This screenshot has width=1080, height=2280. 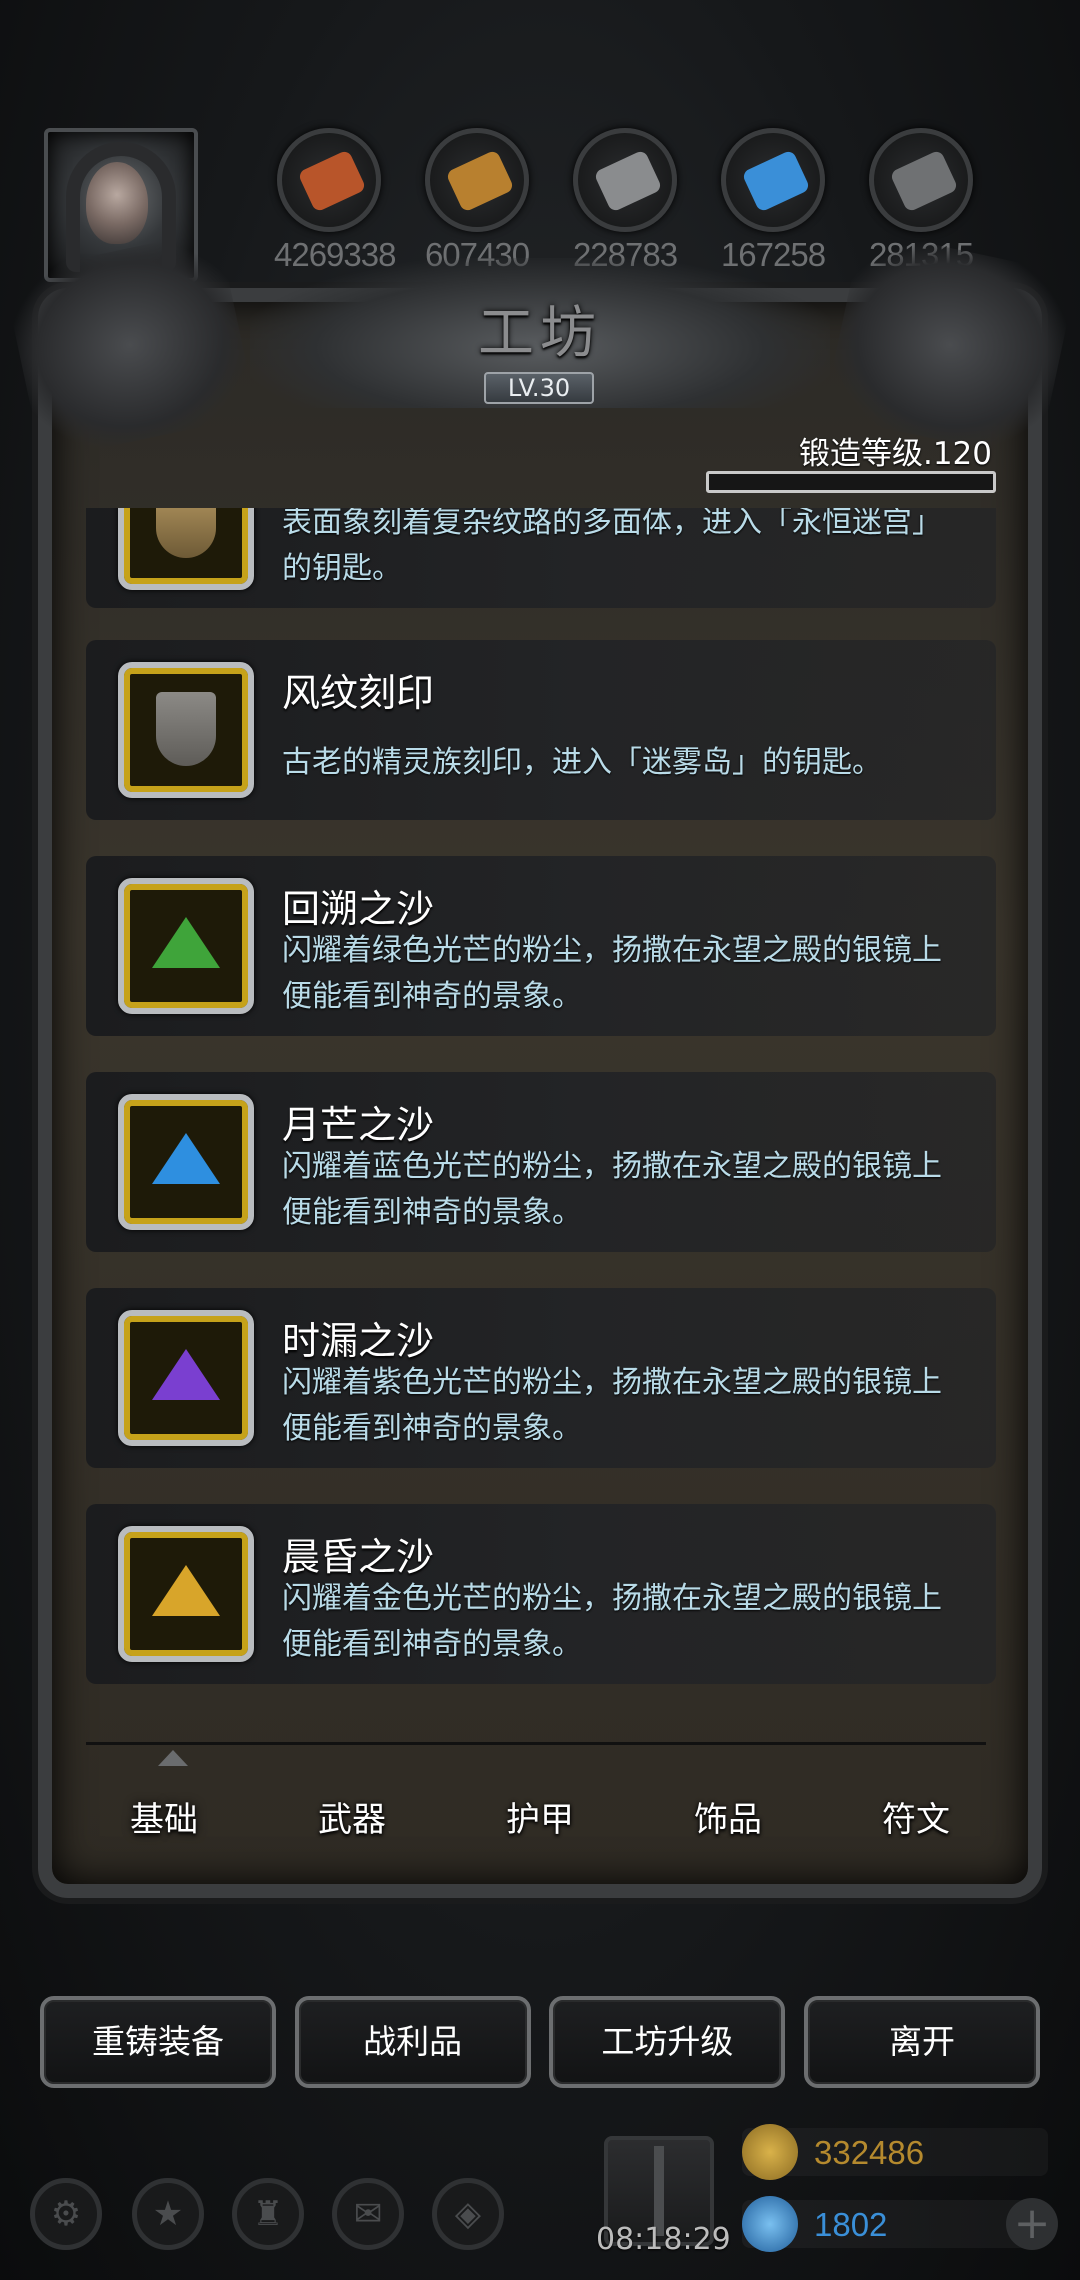 I want to click on rune-shield-icon, so click(x=186, y=549).